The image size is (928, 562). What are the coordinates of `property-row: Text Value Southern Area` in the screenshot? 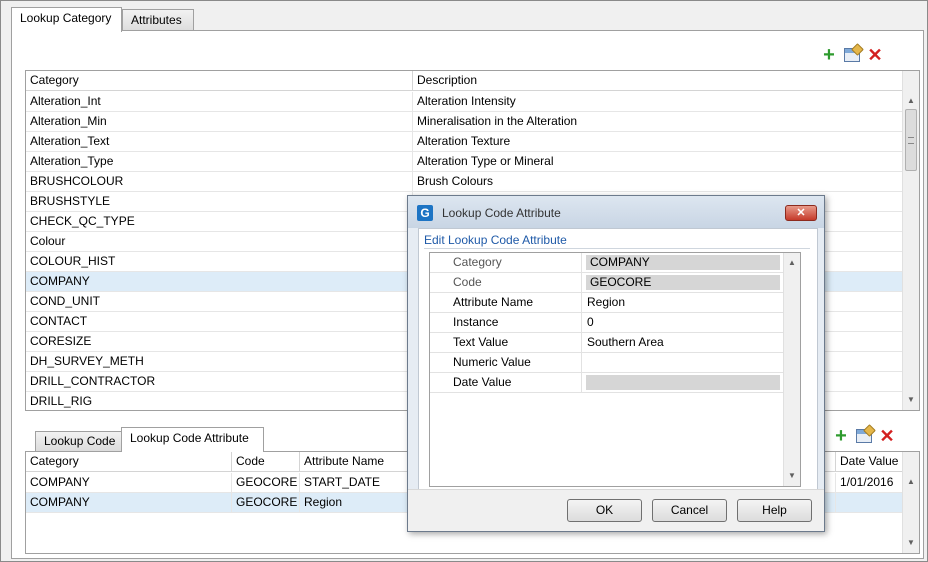 It's located at (606, 343).